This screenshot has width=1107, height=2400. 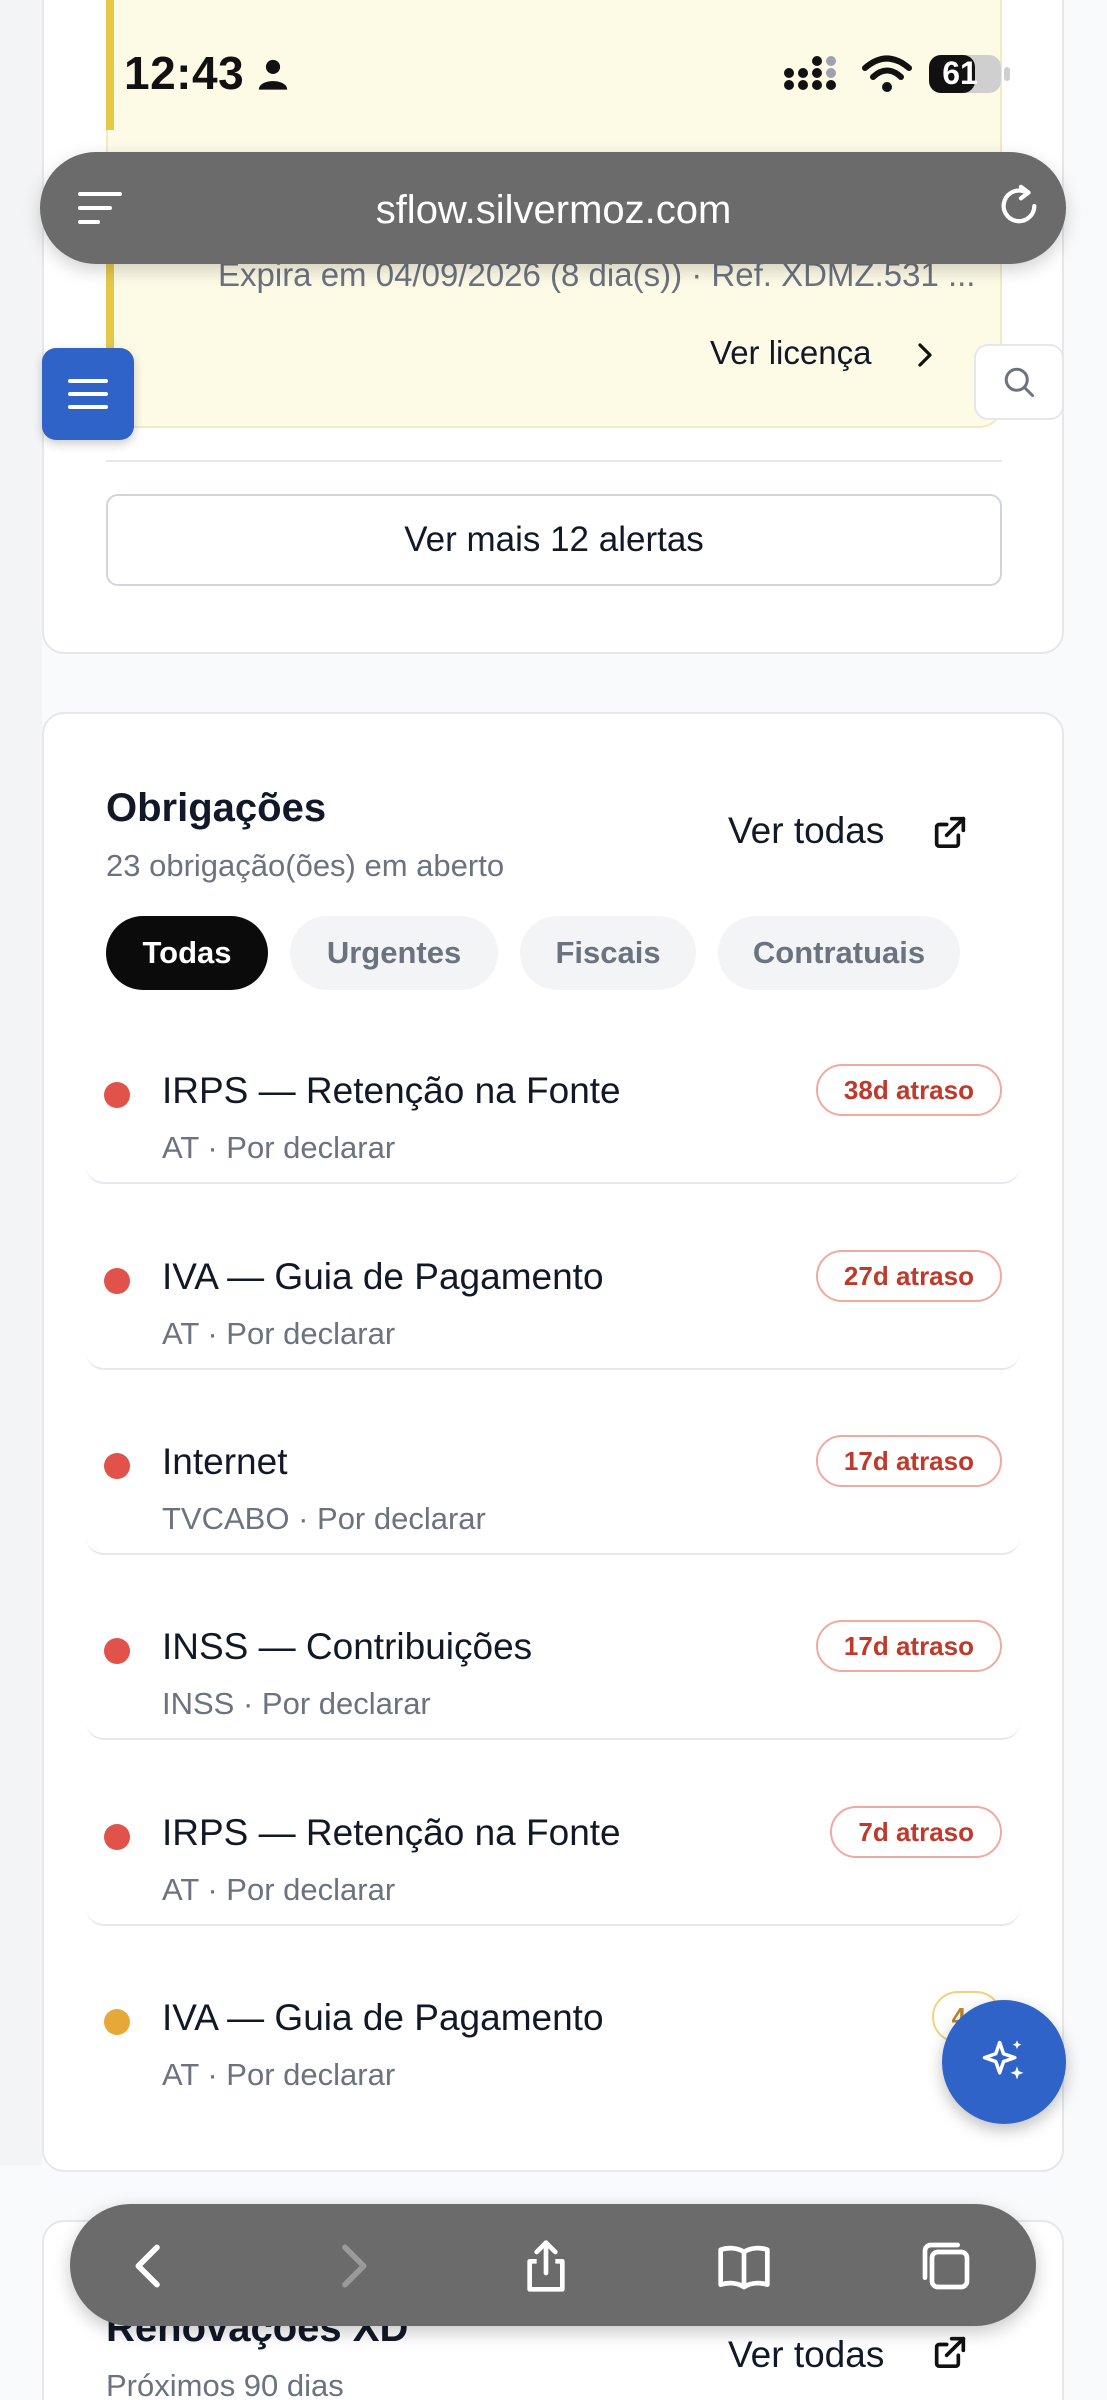 I want to click on license-alert-stripe, so click(x=110, y=65).